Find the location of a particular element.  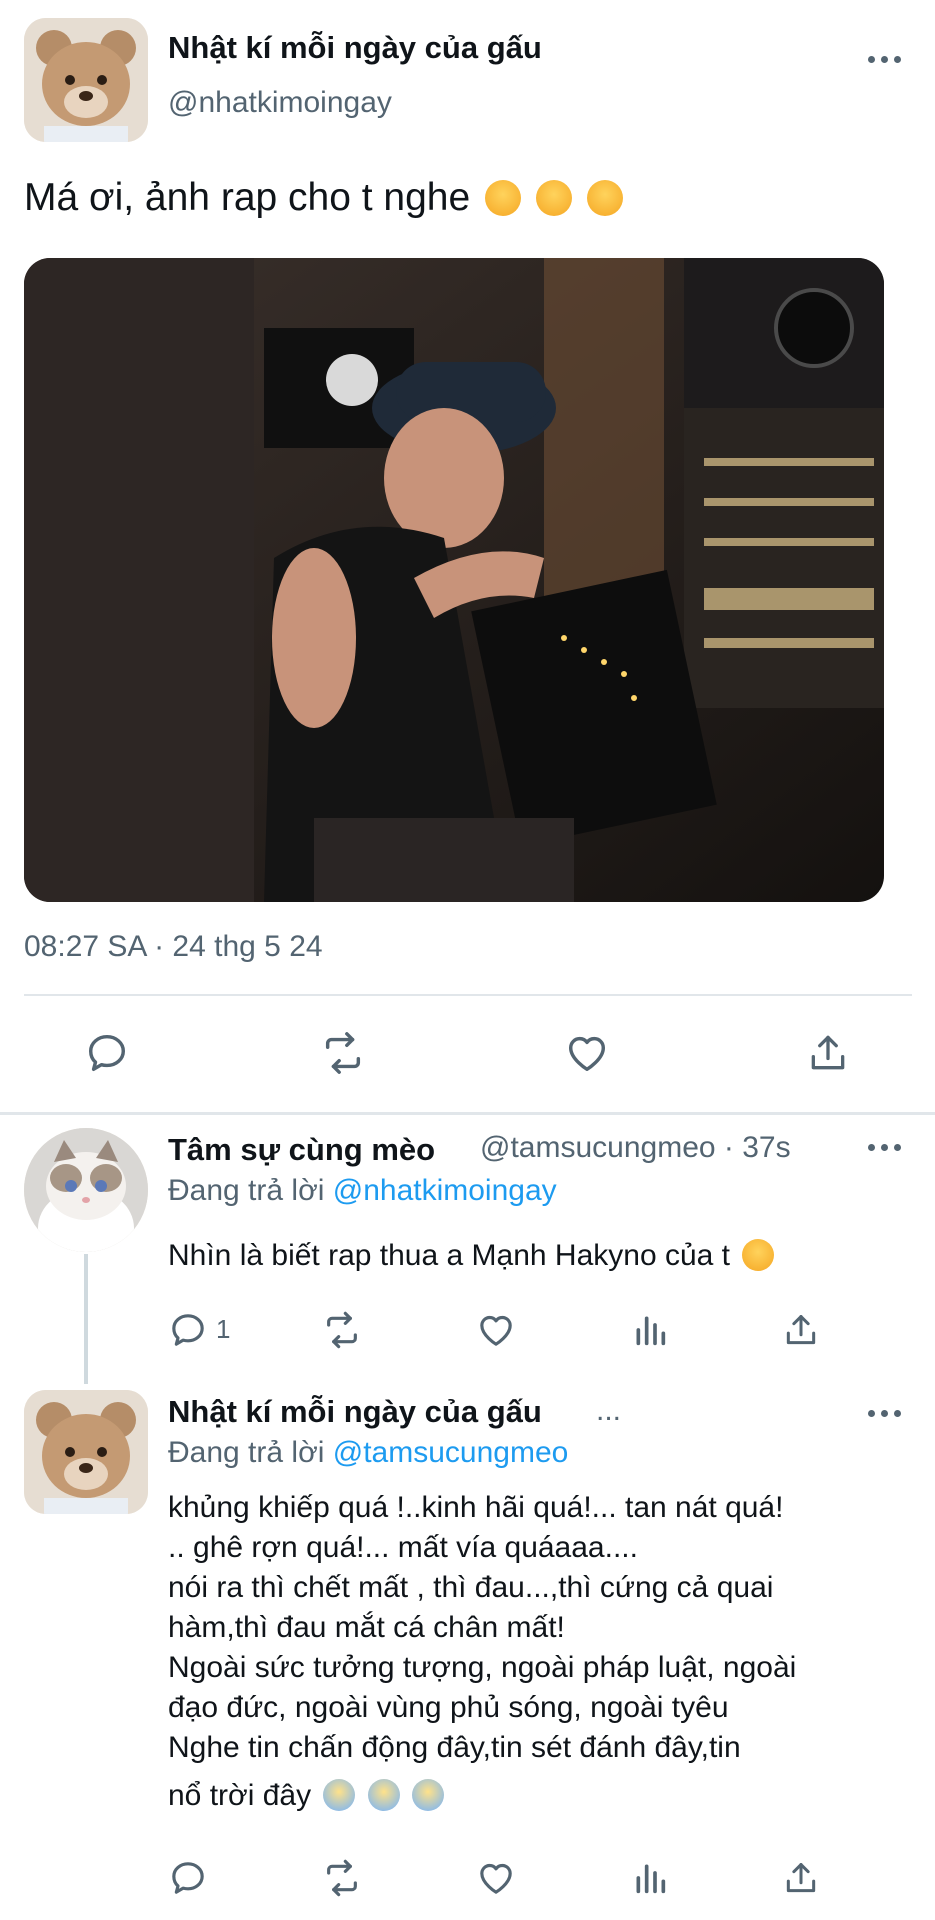

reply-text-line: hàm,thì đau mắt cá chân mất! is located at coordinates (366, 1627).